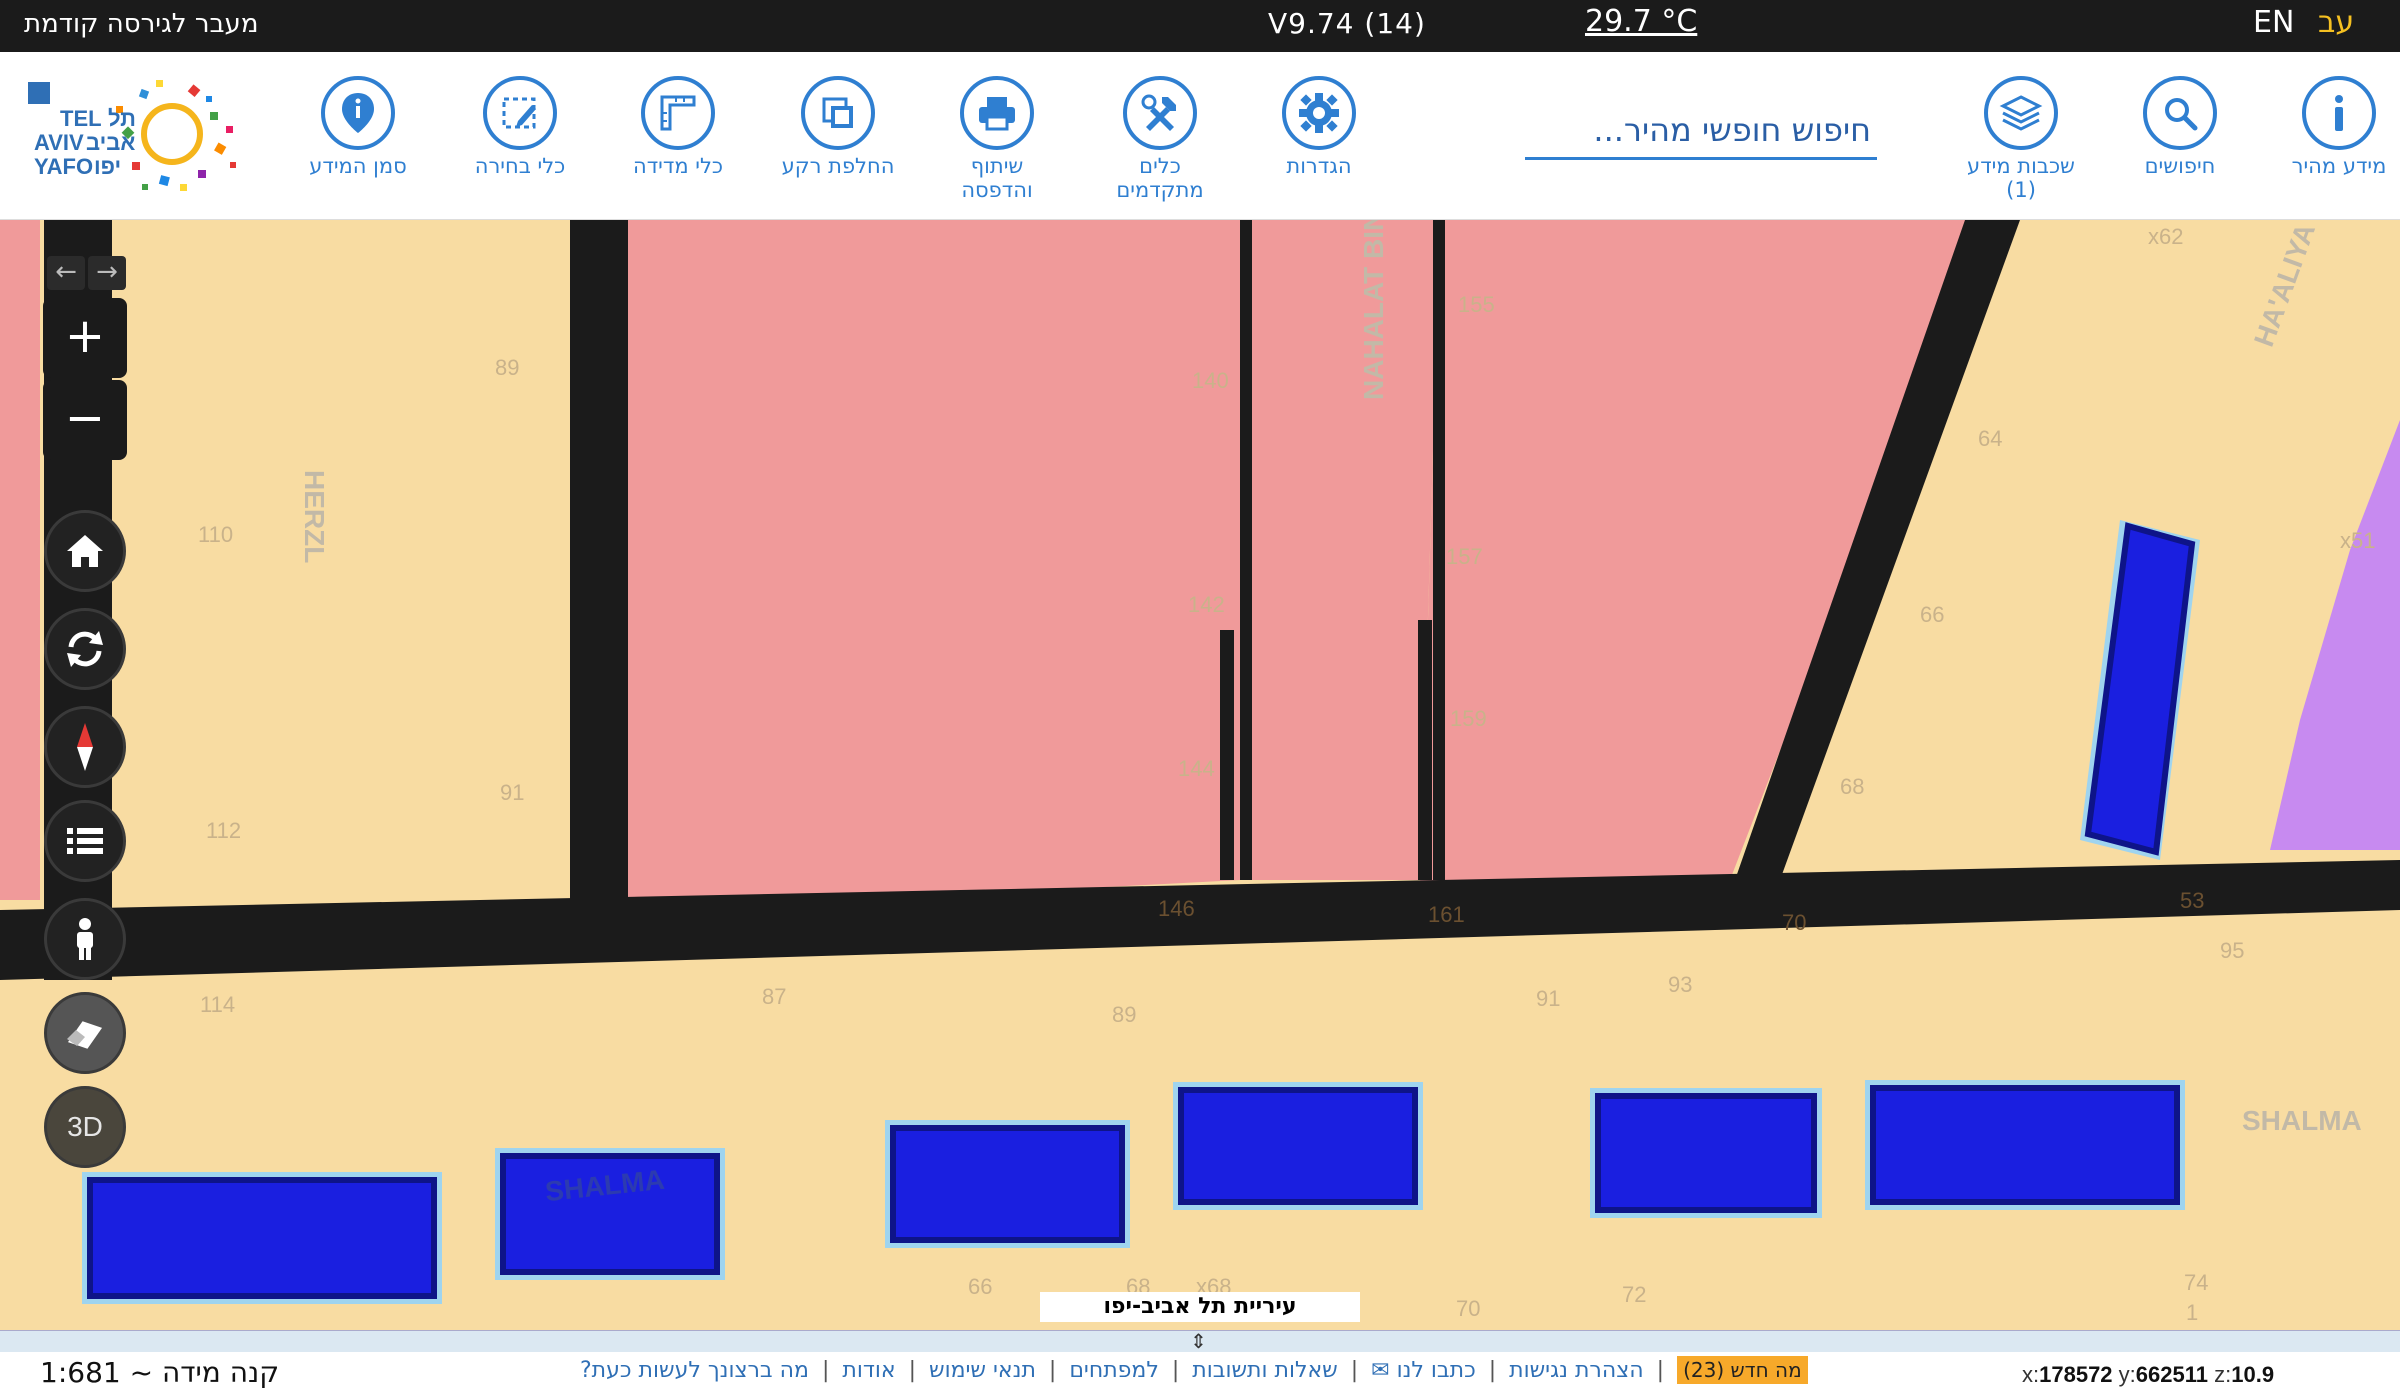 The width and height of the screenshot is (2400, 1394). I want to click on layers-icon, so click(2021, 113).